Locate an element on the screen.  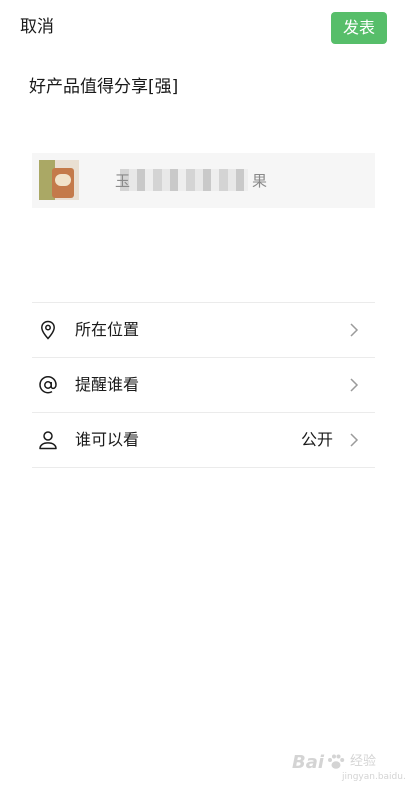
shared-link-card: 玉果 is located at coordinates (203, 180).